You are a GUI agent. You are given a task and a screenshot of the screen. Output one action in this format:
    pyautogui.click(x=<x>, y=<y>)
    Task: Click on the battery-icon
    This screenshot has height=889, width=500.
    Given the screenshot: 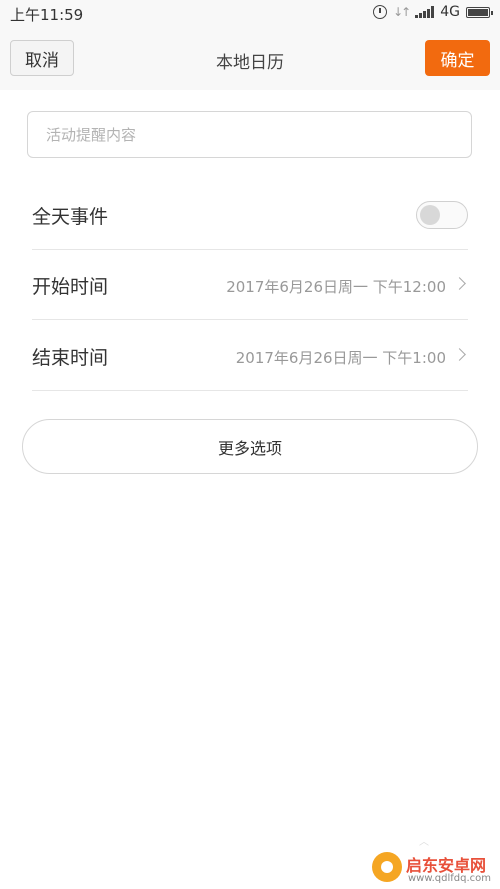 What is the action you would take?
    pyautogui.click(x=479, y=12)
    